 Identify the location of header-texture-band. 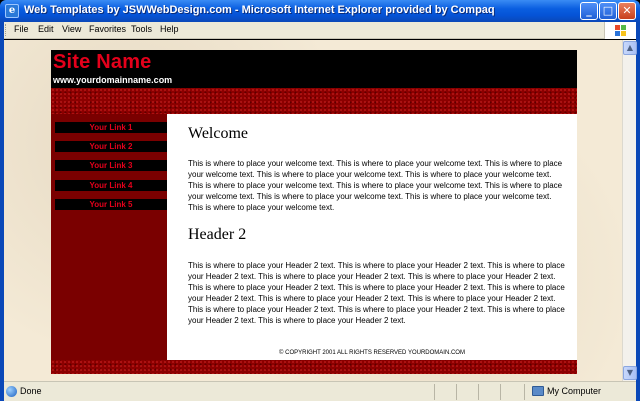
(314, 101).